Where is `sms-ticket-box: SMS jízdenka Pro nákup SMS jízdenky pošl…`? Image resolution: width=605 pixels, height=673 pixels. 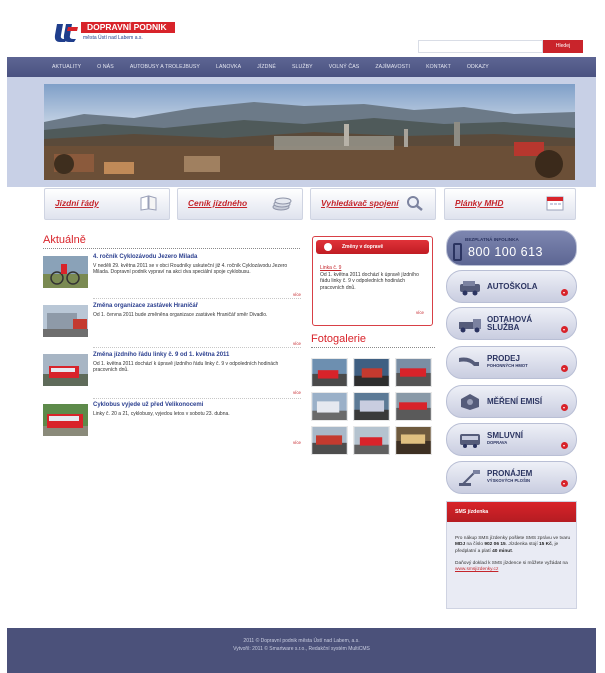
sms-ticket-box: SMS jízdenka Pro nákup SMS jízdenky pošl… is located at coordinates (511, 555).